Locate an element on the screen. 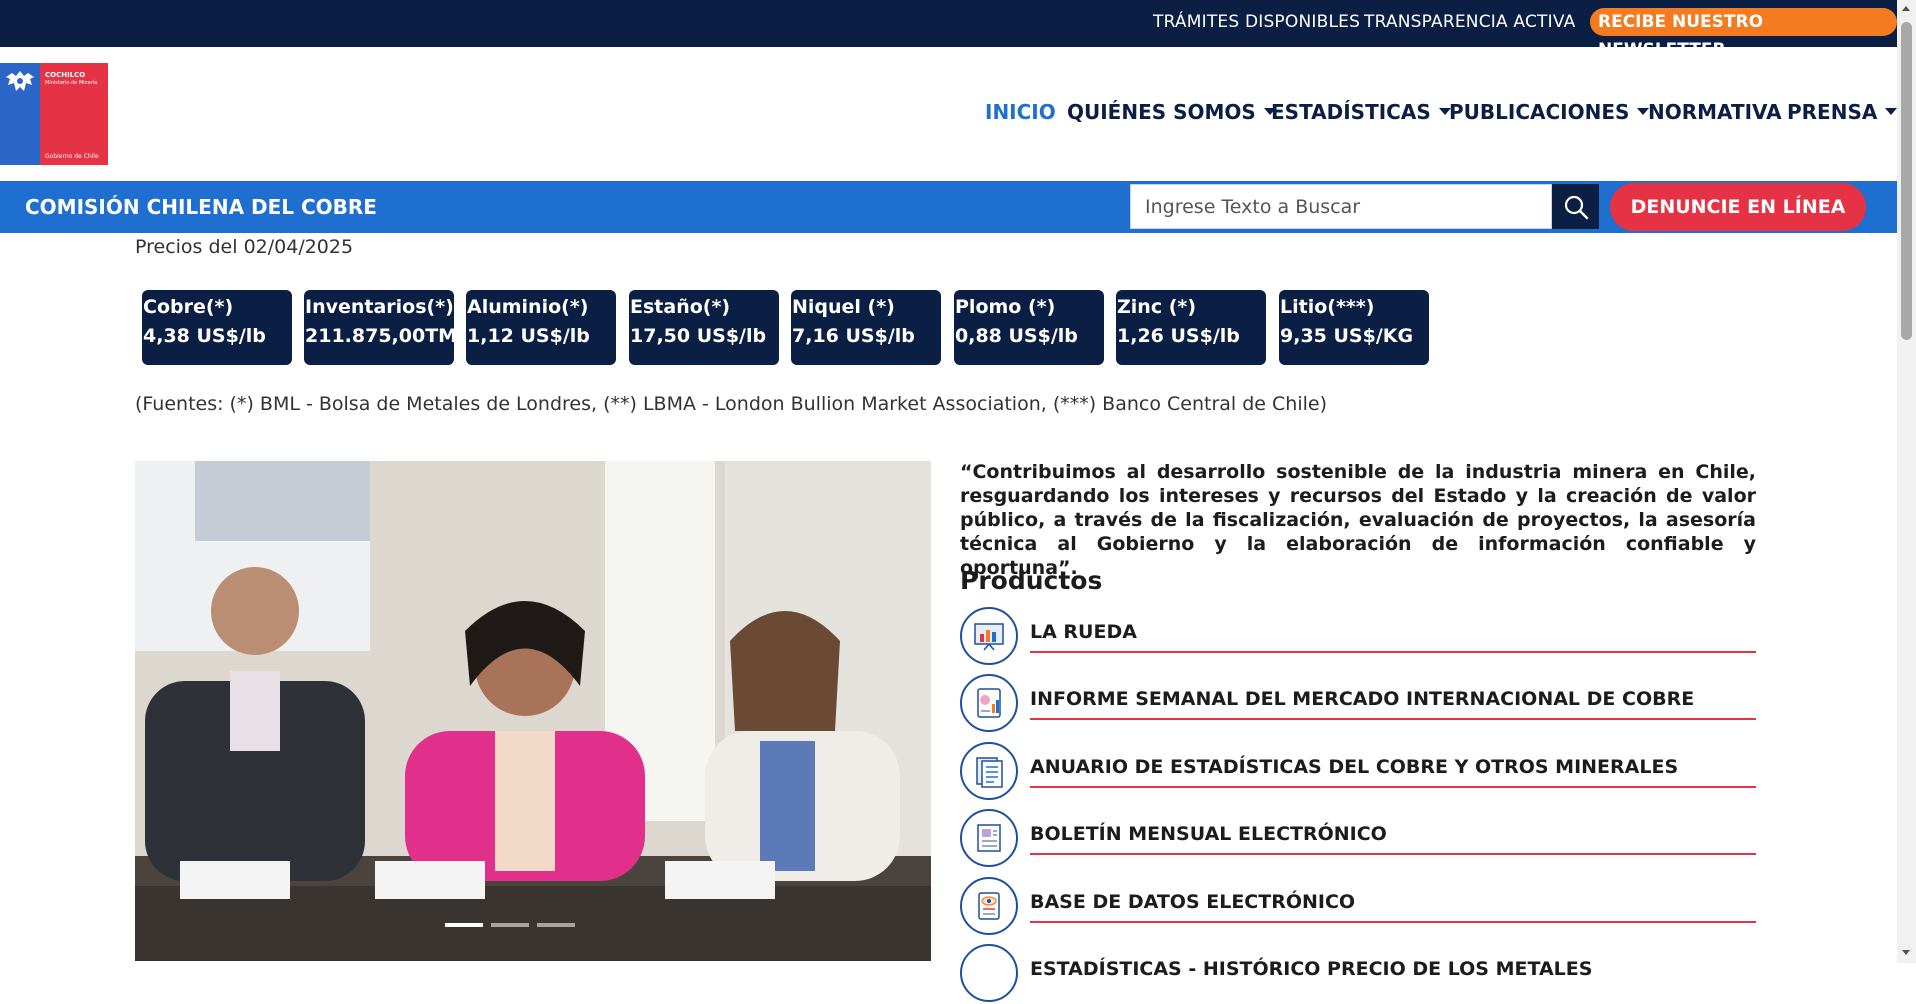 Image resolution: width=1916 pixels, height=1004 pixels. metal-name: Niquel (*) is located at coordinates (843, 307).